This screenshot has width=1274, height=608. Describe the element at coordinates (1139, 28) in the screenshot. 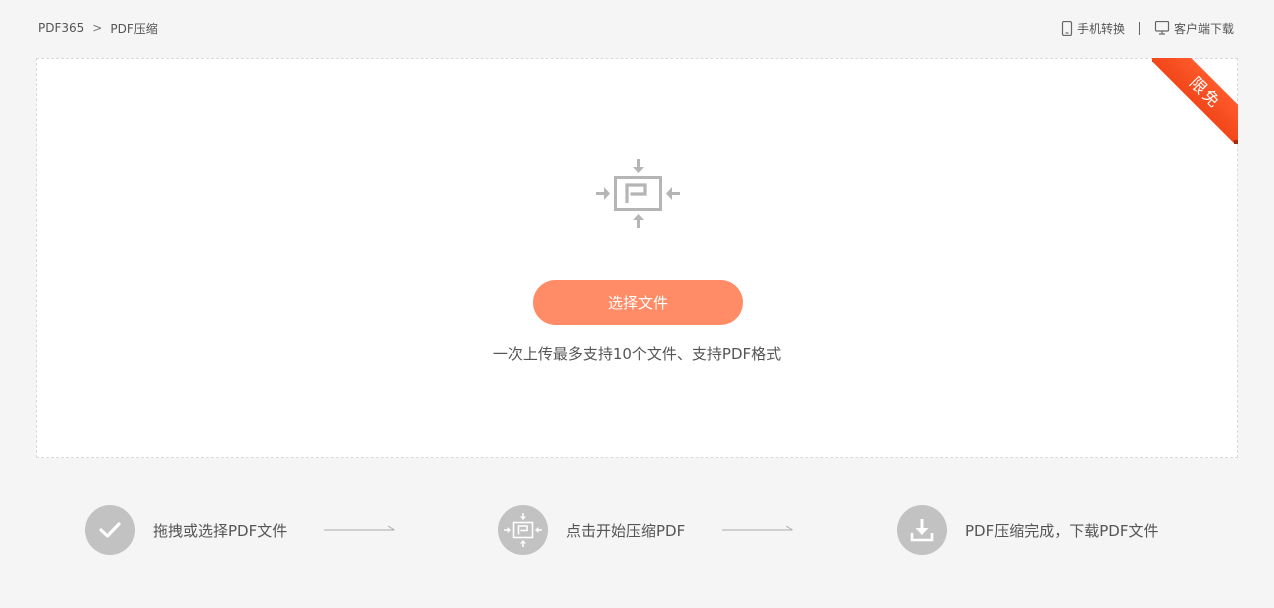

I see `top-links-divider` at that location.